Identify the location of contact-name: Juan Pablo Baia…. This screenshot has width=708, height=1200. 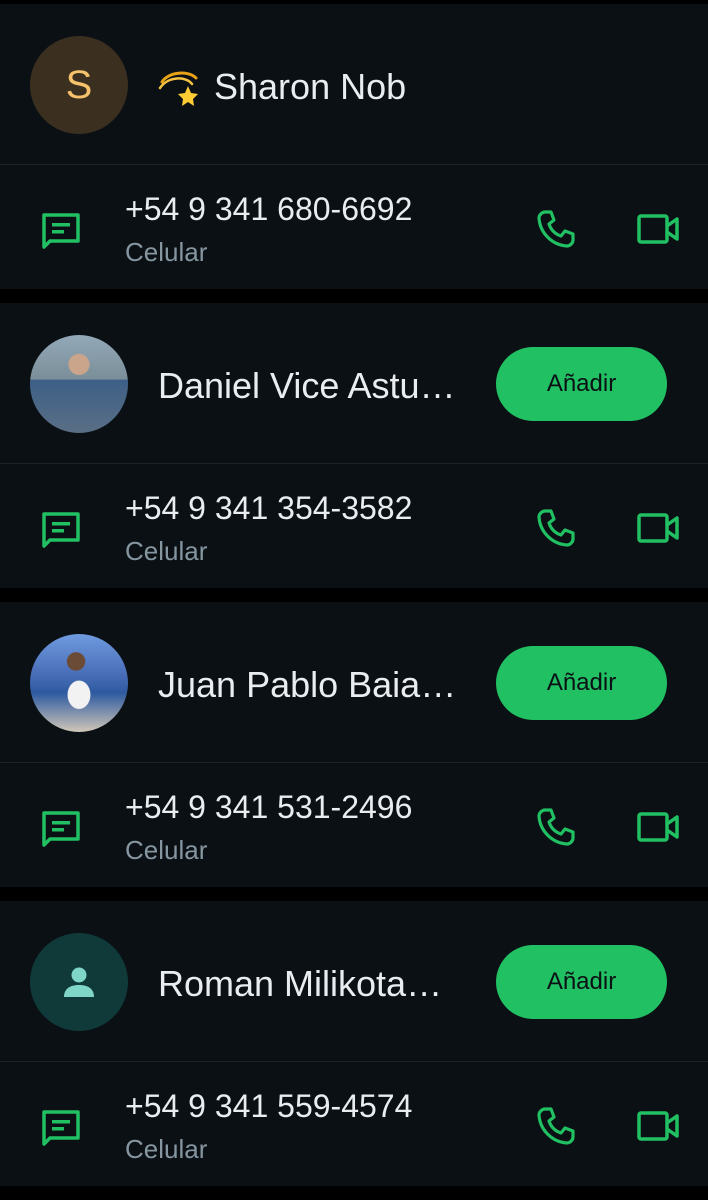
(307, 684).